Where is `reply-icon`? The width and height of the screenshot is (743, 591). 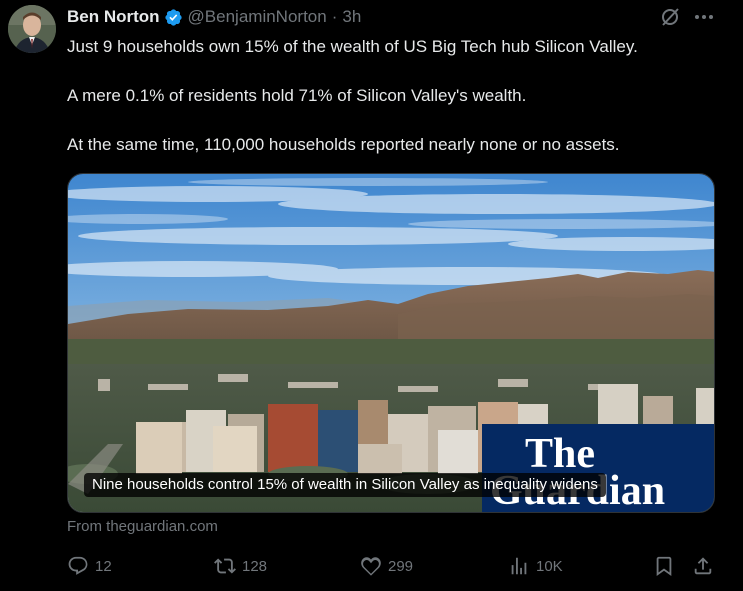 reply-icon is located at coordinates (78, 566).